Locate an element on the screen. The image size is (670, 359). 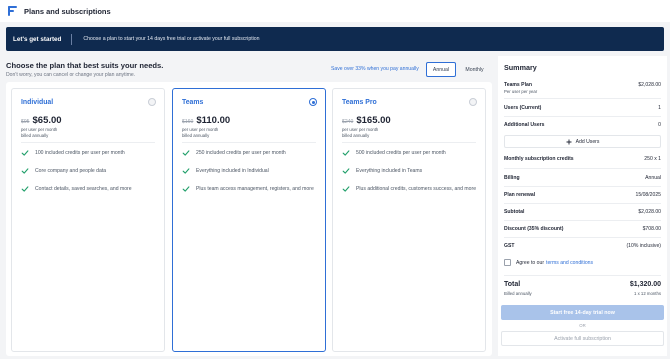
feature-item: 100 included credits per user per month is located at coordinates (89, 153).